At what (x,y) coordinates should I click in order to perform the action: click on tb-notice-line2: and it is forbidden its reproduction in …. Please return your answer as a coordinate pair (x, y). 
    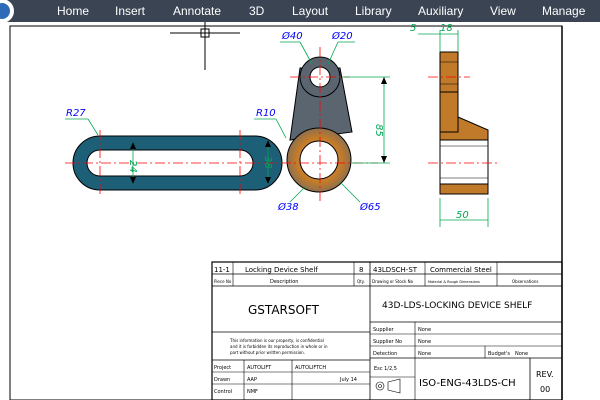
    Looking at the image, I should click on (279, 346).